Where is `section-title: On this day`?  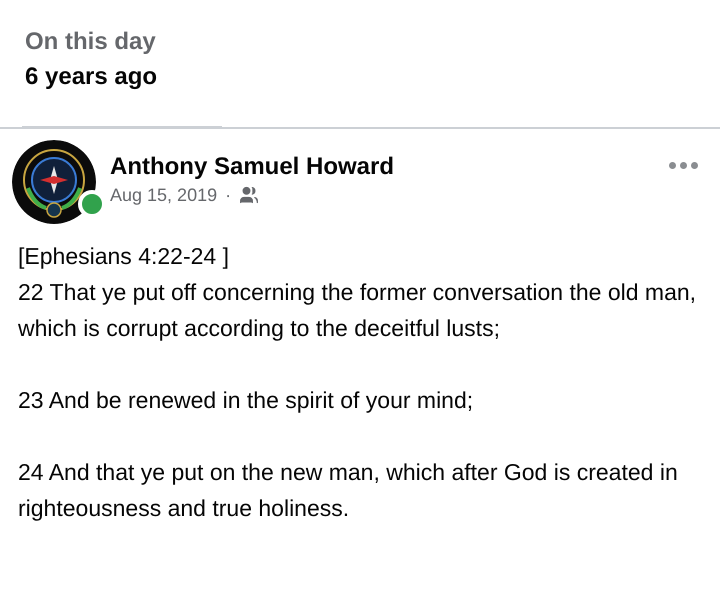 section-title: On this day is located at coordinates (91, 42).